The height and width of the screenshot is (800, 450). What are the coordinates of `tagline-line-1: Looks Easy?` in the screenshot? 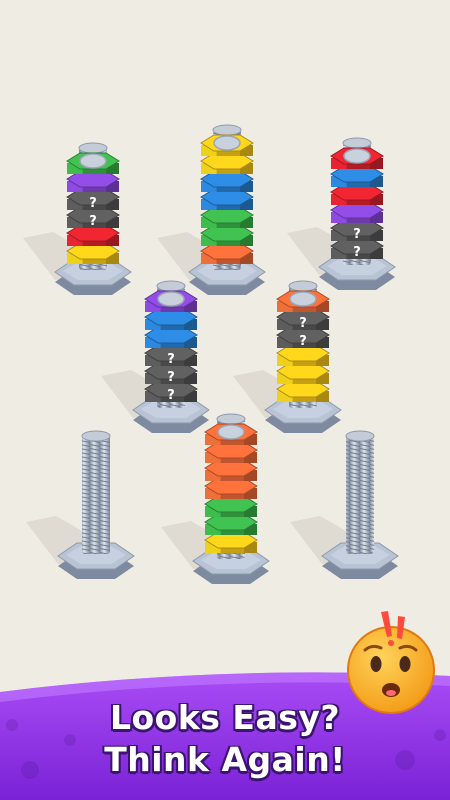 It's located at (225, 717).